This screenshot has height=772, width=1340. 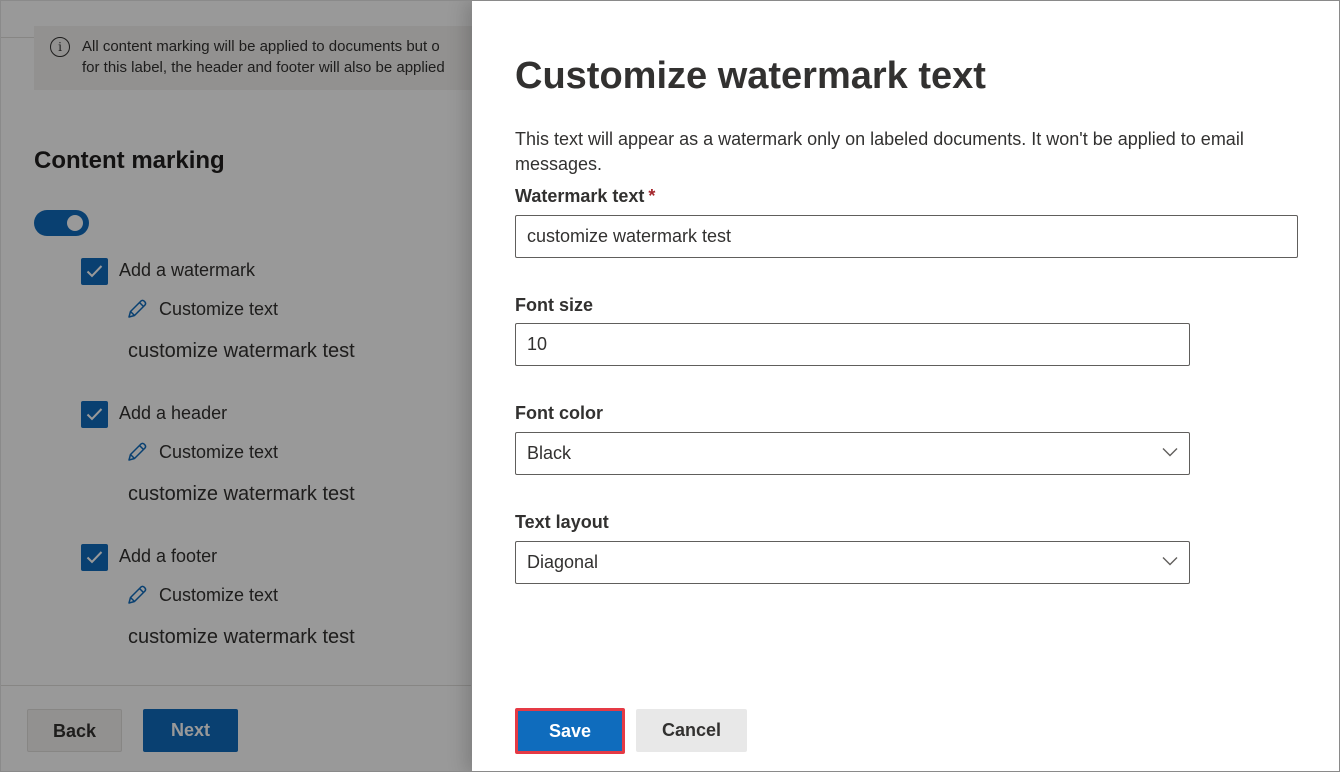 What do you see at coordinates (906, 236) in the screenshot?
I see `watermark-text-input: customize watermark test` at bounding box center [906, 236].